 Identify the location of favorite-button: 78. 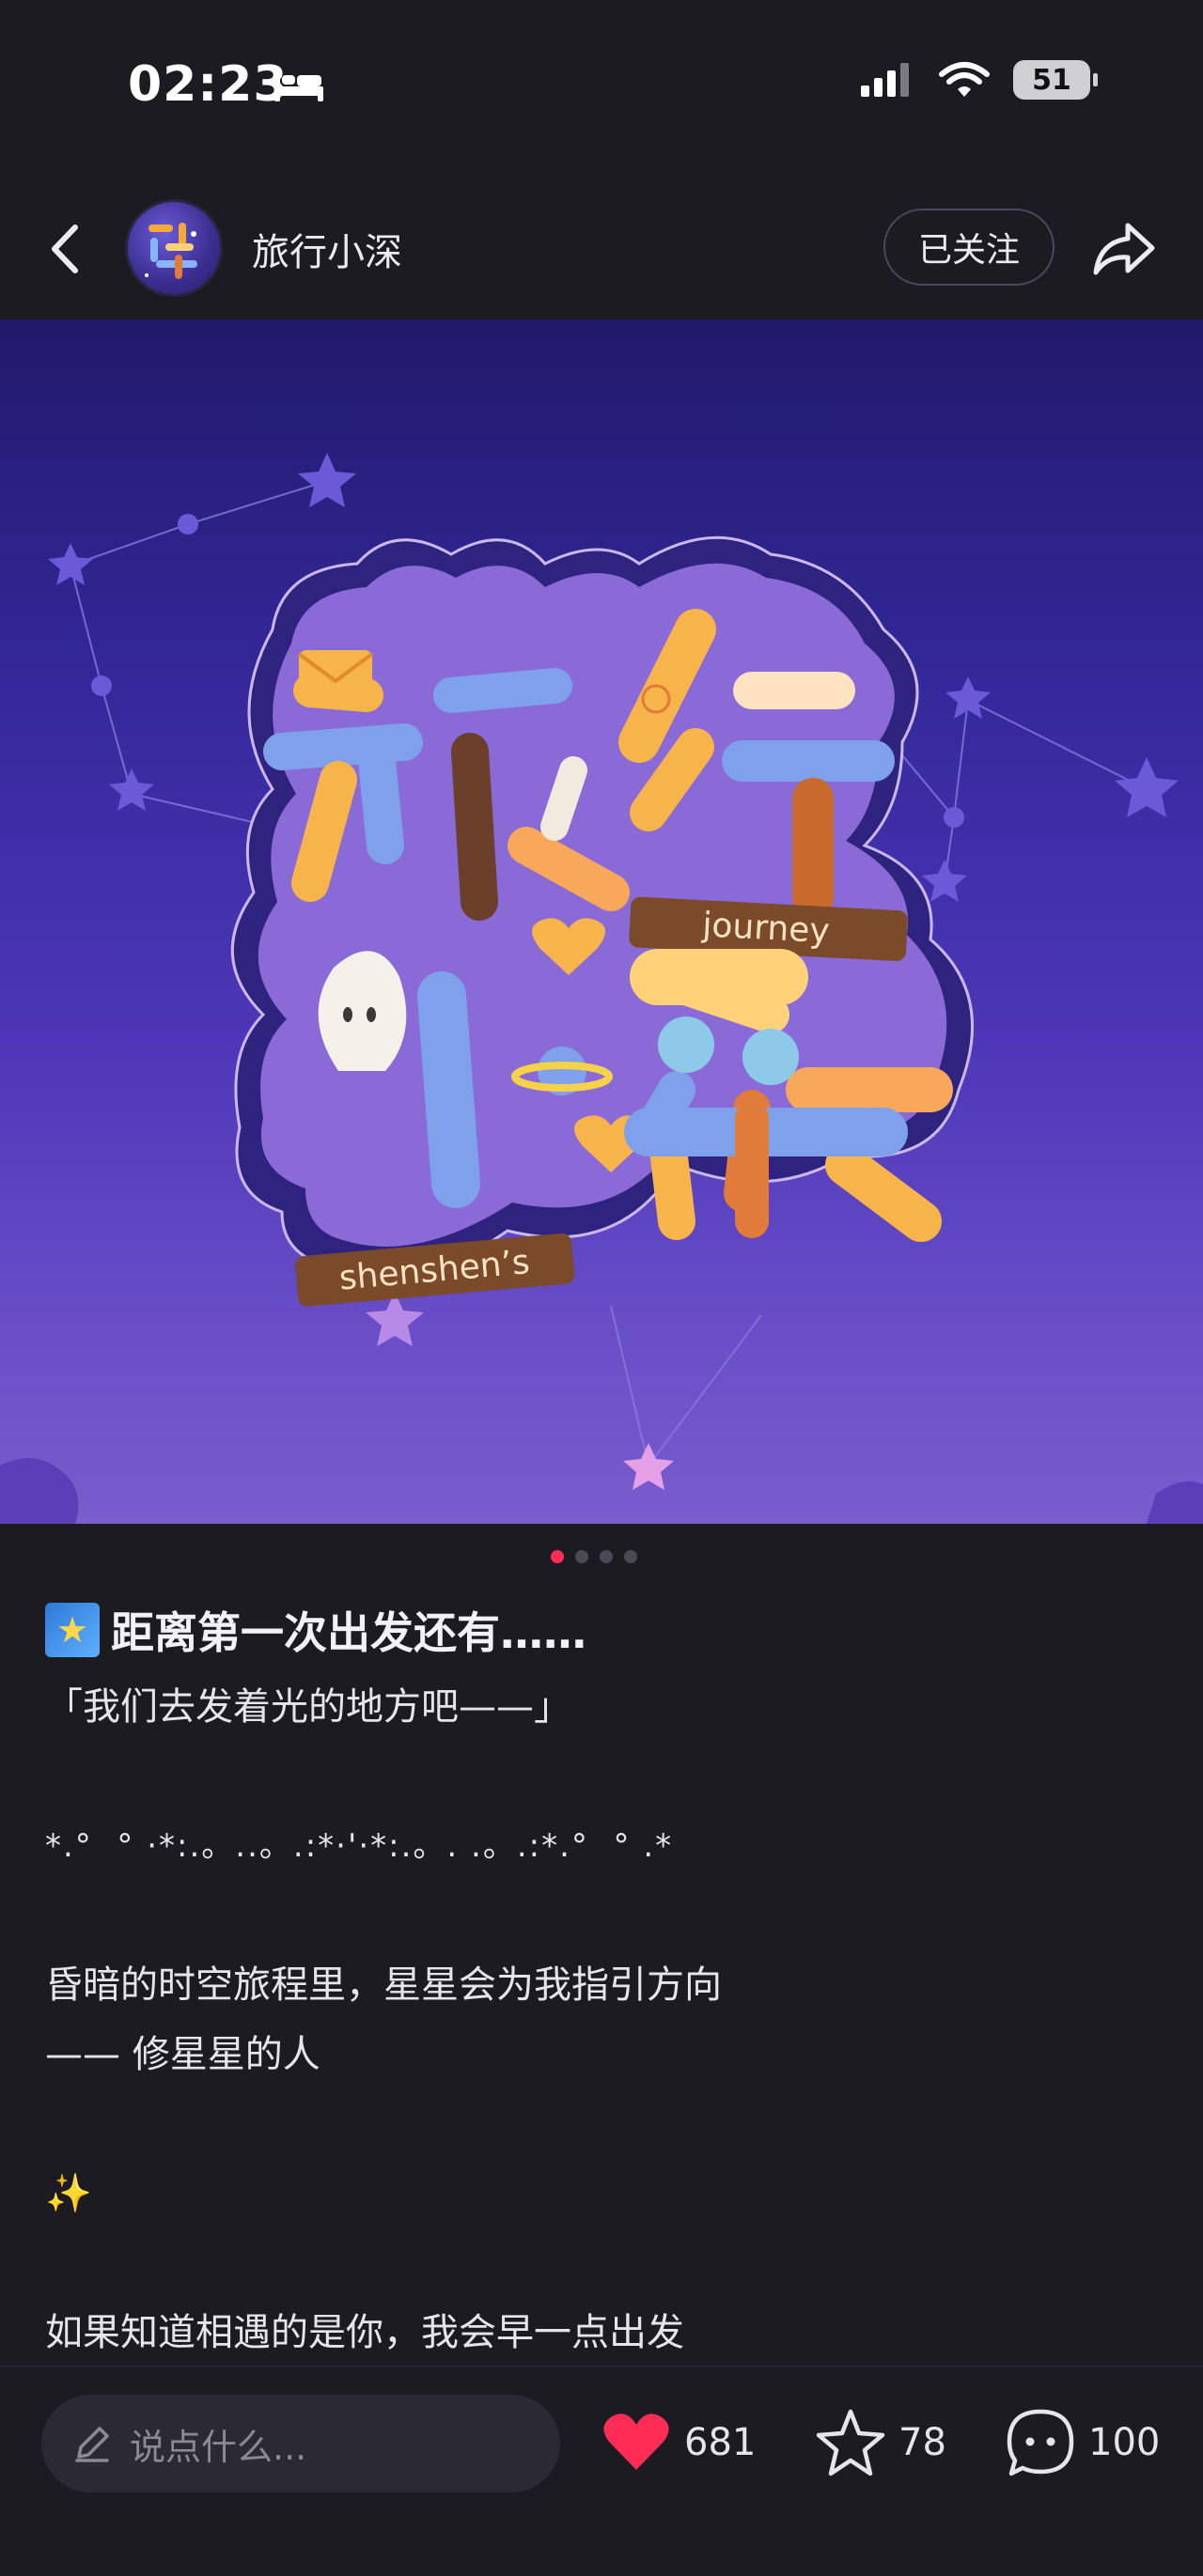
(880, 2442).